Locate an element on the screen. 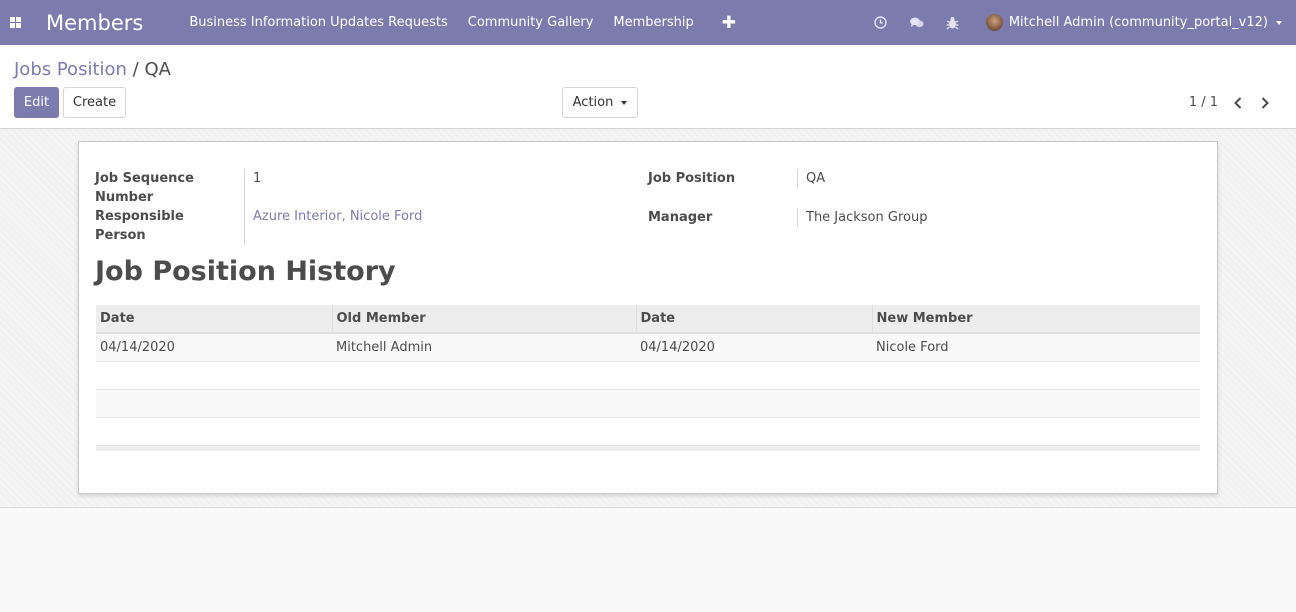  menu-membership: Membership is located at coordinates (653, 22).